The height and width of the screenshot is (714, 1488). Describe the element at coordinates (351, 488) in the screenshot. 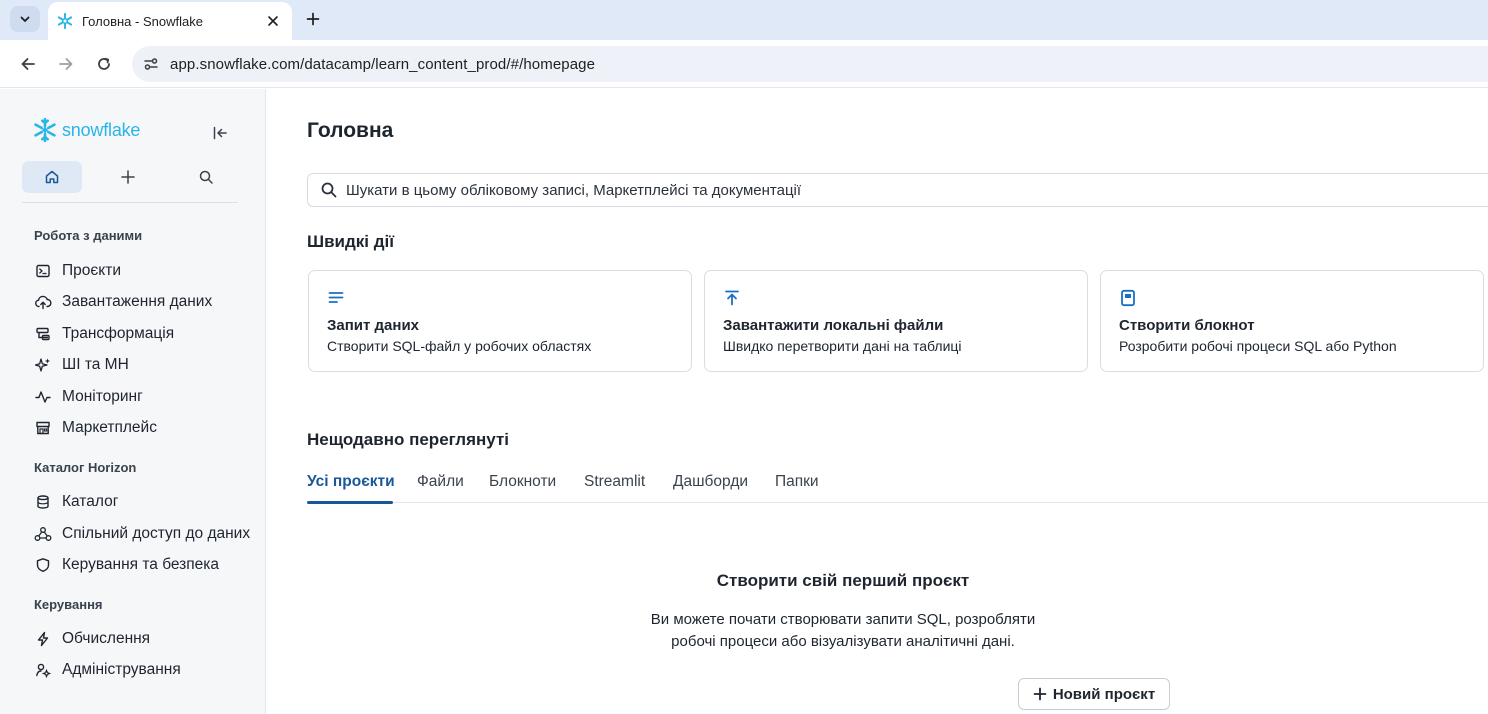

I see `tab-all-projects: Усі проєкти` at that location.